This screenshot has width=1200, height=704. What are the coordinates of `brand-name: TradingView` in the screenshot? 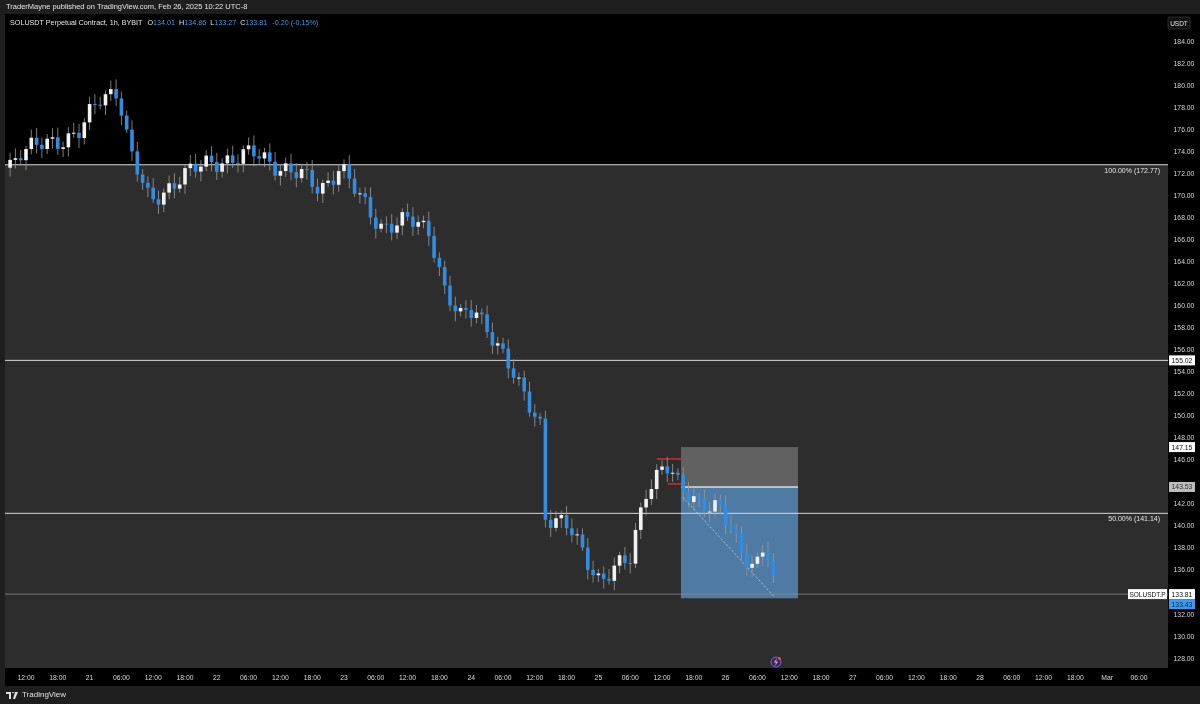 It's located at (44, 695).